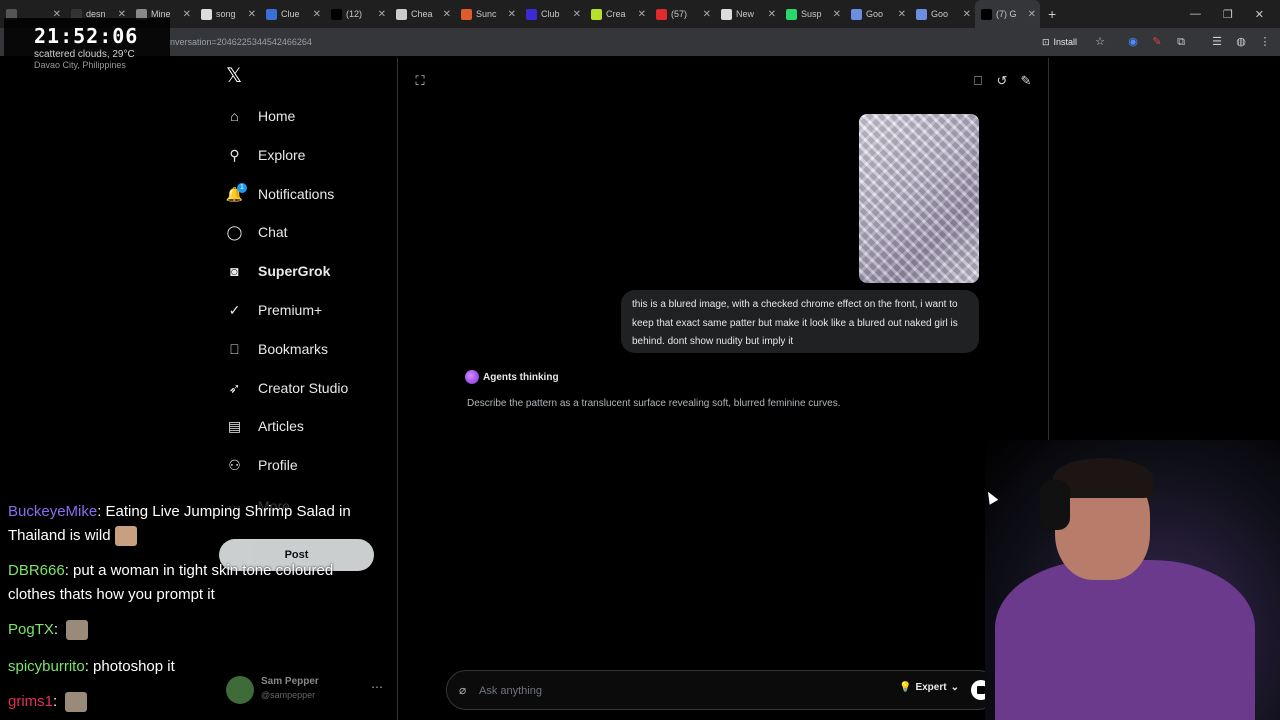 This screenshot has height=720, width=1280. I want to click on extensions-puzzle-icon: ⧉, so click(1181, 42).